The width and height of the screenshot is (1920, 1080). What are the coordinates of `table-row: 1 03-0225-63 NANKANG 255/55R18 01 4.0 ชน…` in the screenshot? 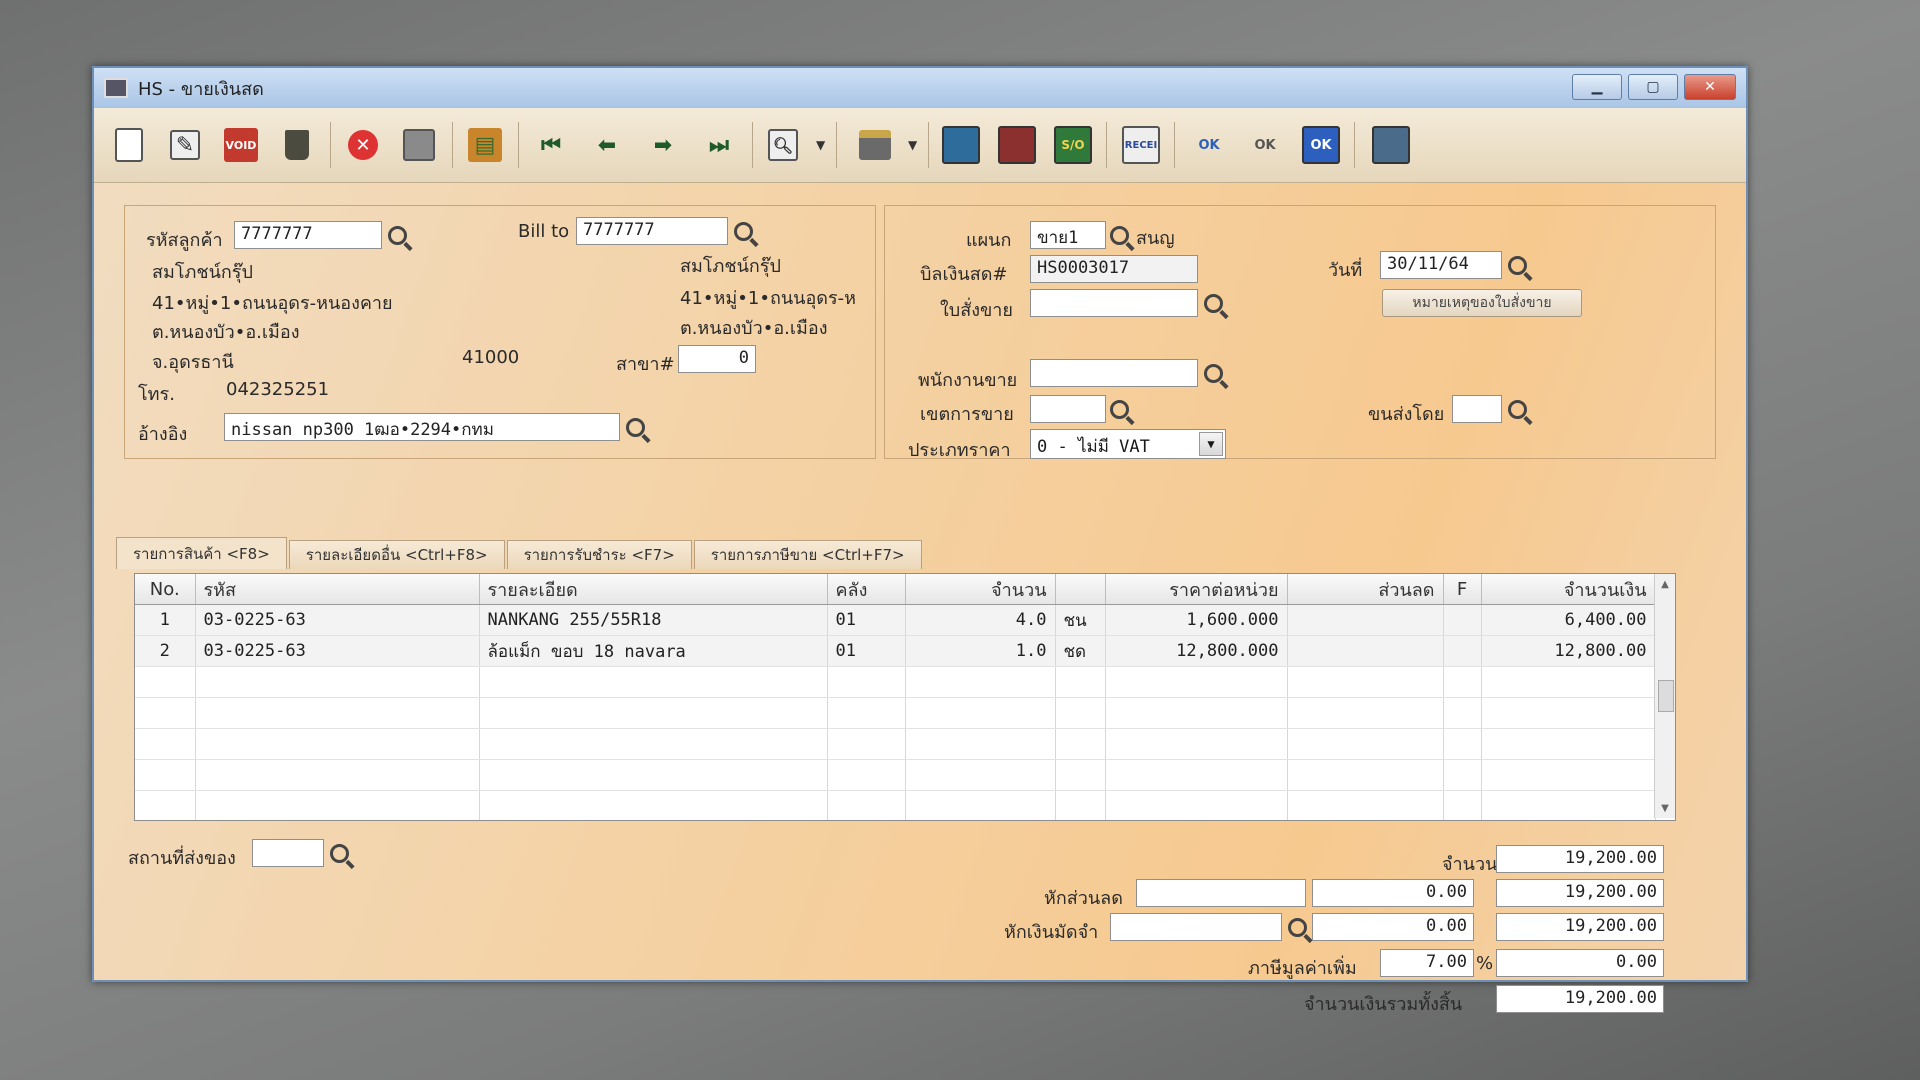 It's located at (895, 620).